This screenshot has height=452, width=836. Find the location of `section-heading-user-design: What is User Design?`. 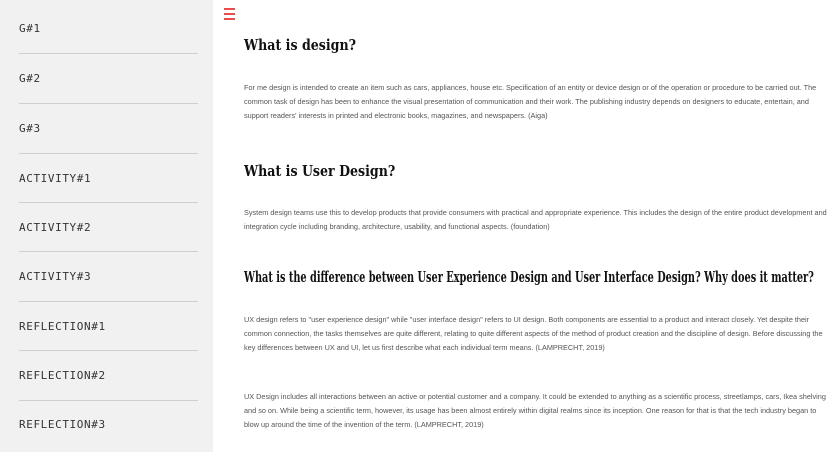

section-heading-user-design: What is User Design? is located at coordinates (320, 171).